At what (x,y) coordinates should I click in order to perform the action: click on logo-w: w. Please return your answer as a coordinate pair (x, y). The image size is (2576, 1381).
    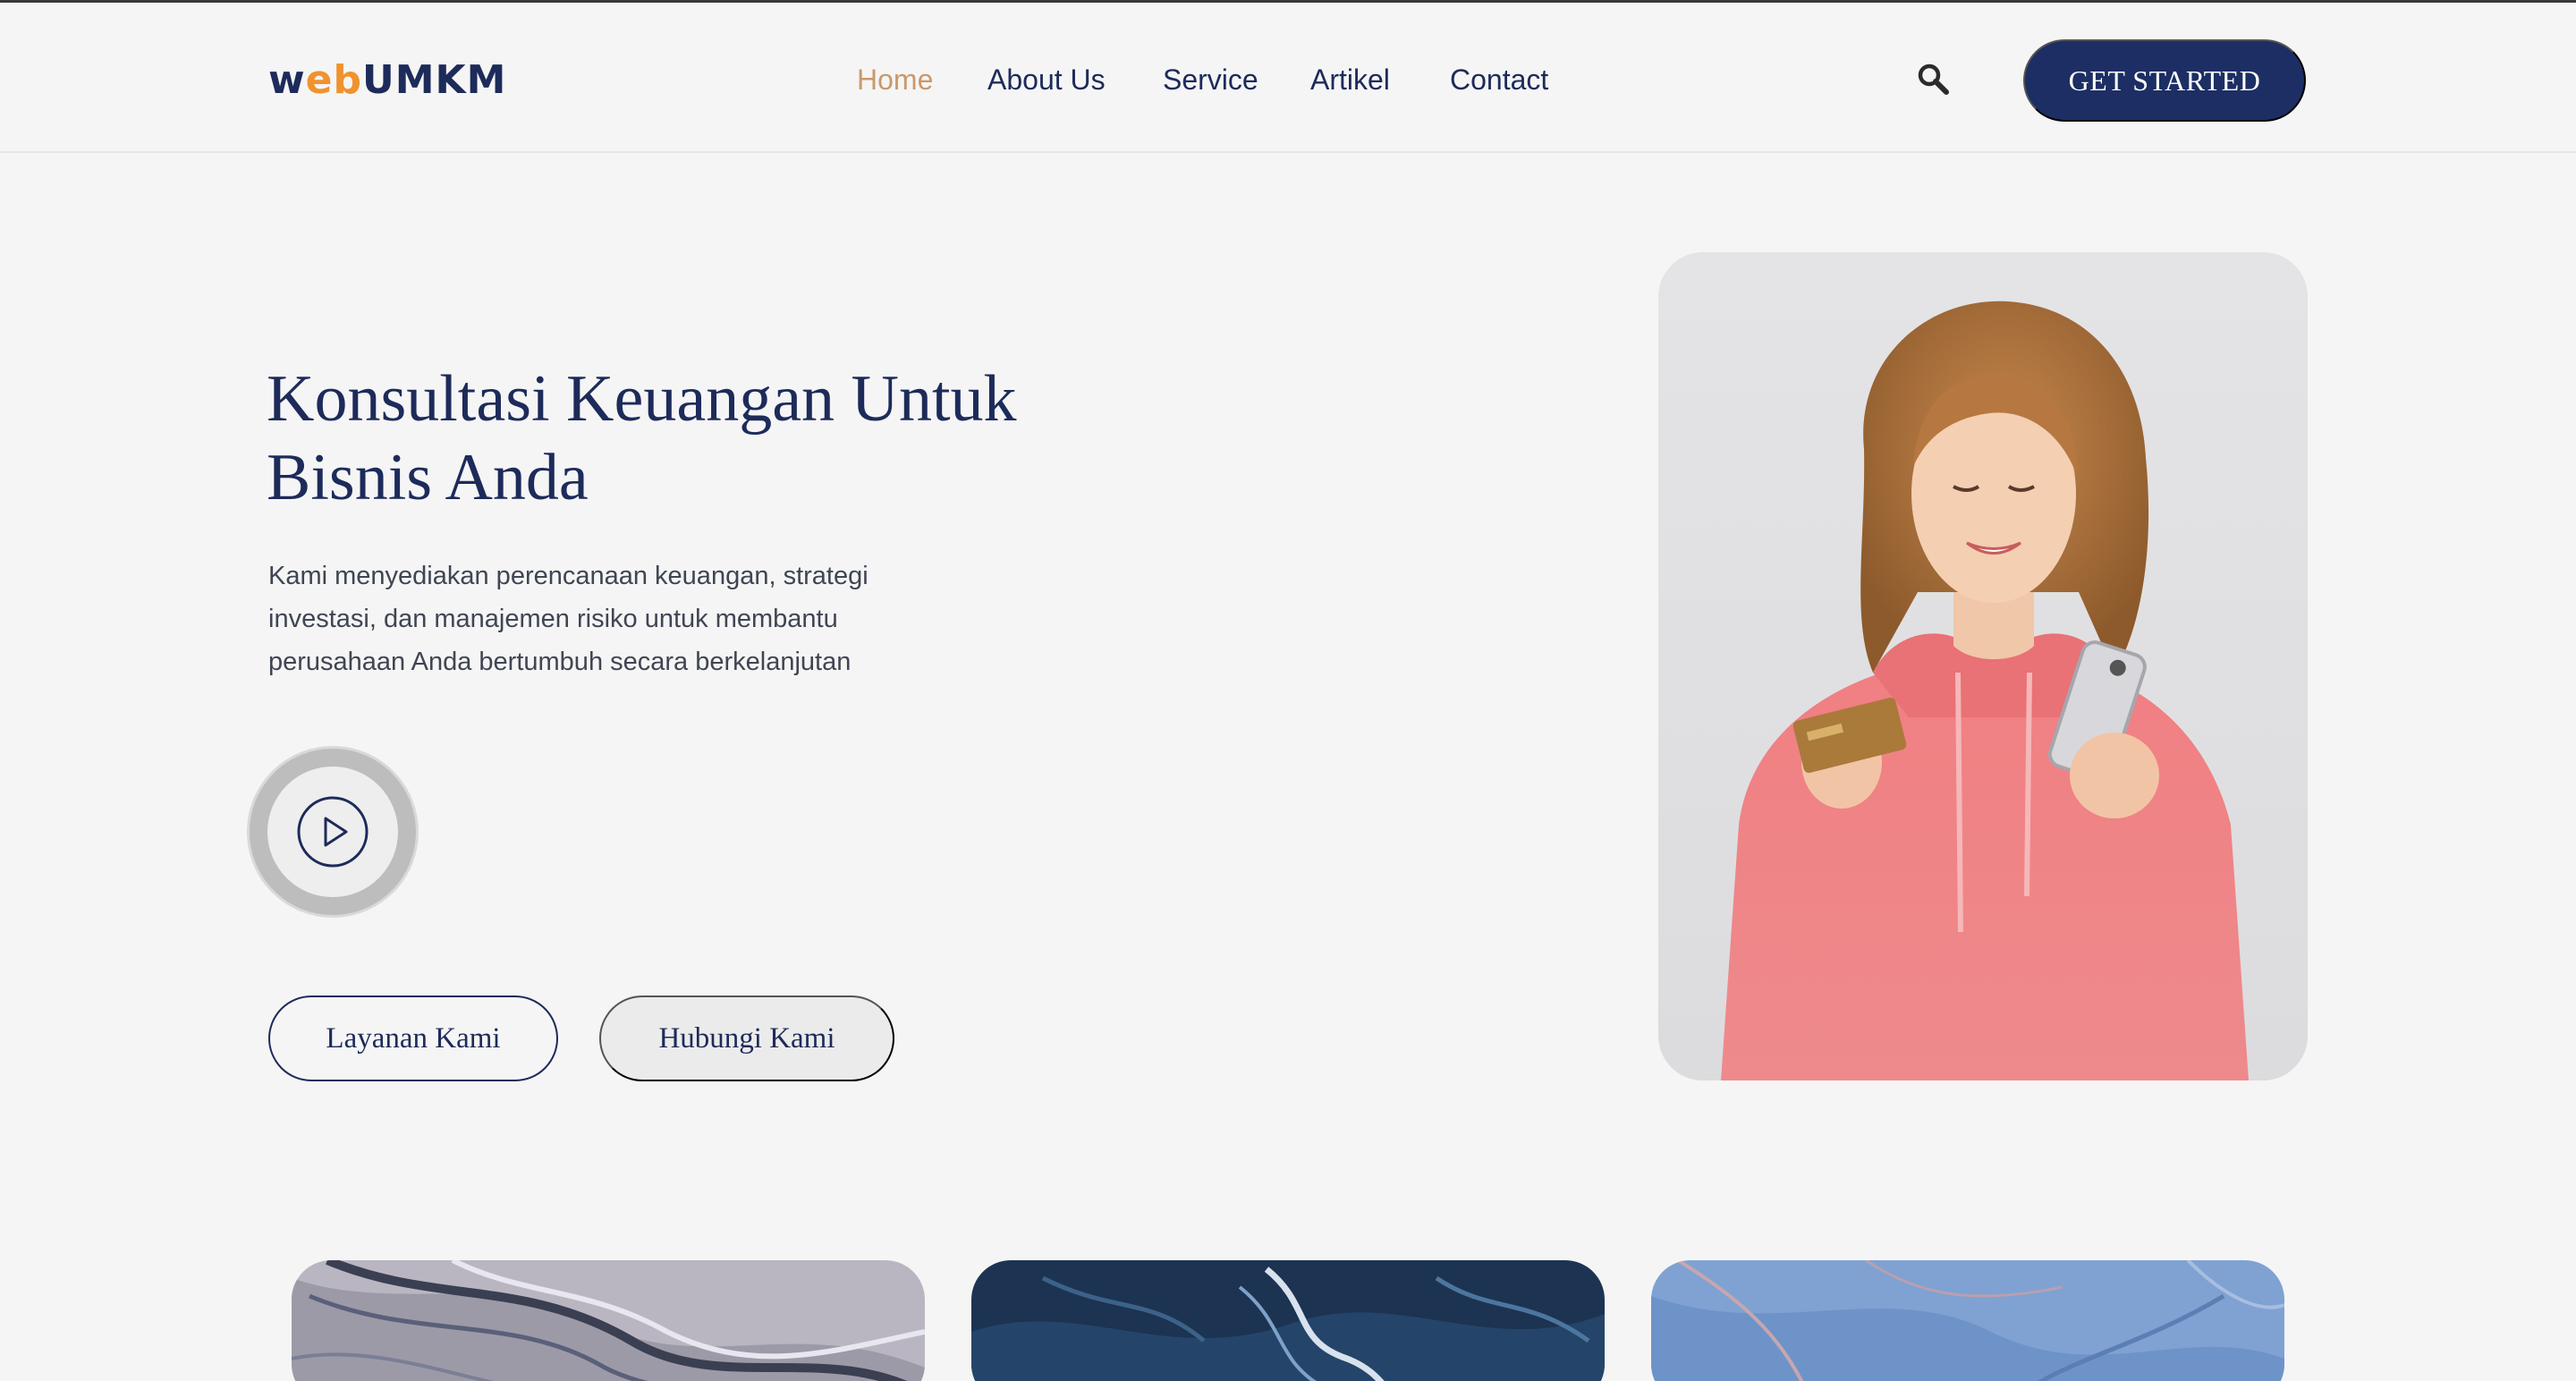
    Looking at the image, I should click on (287, 80).